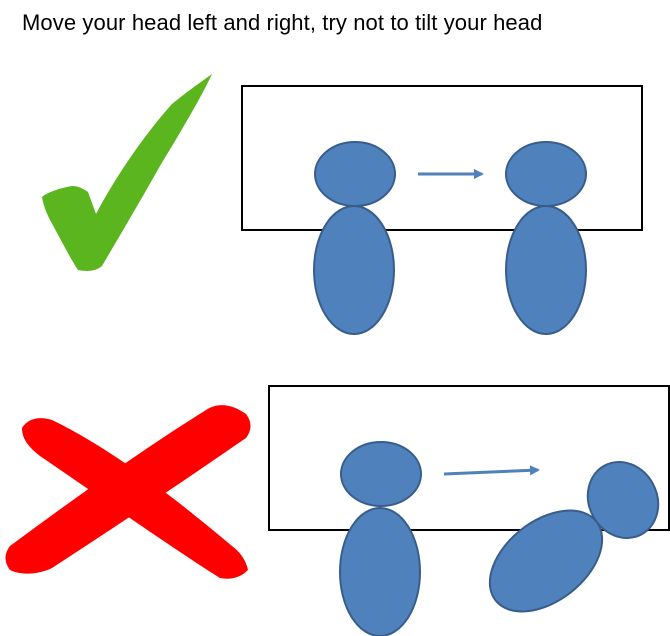  What do you see at coordinates (442, 158) in the screenshot?
I see `correct-screen-frame` at bounding box center [442, 158].